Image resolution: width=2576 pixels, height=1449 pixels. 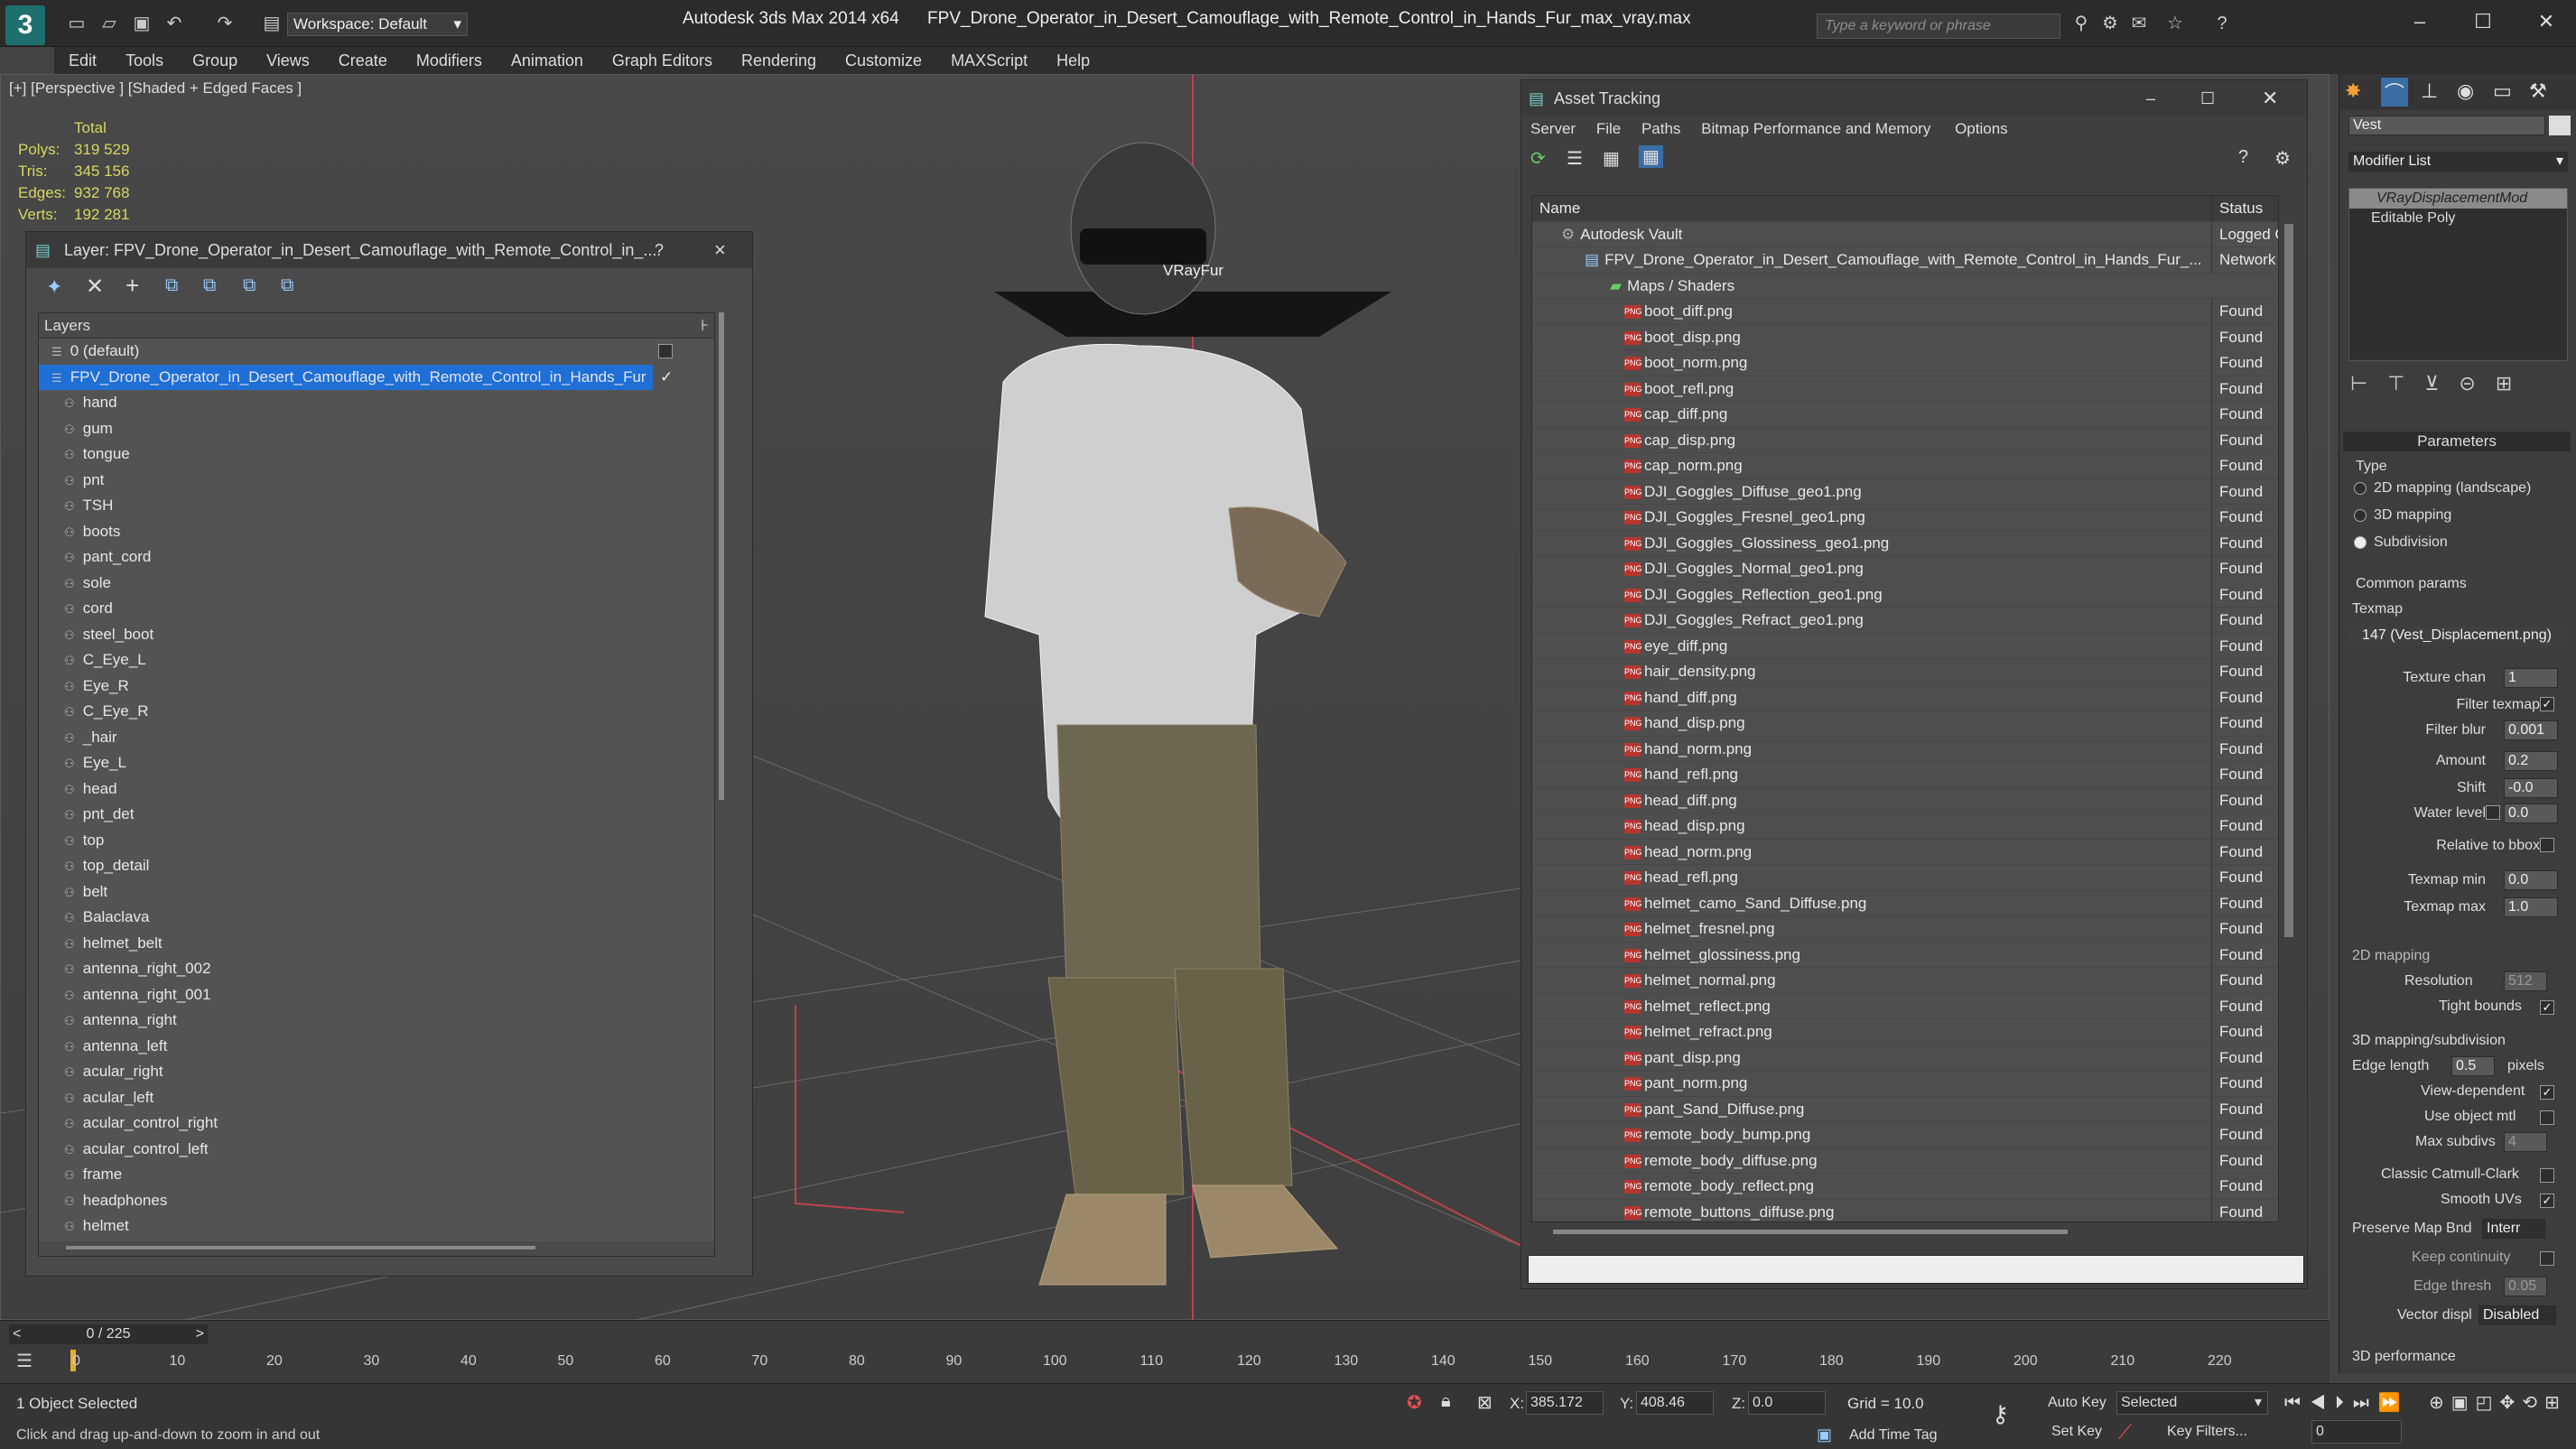 What do you see at coordinates (1905, 775) in the screenshot?
I see `asset-file-row: PNG hand_refl.png Found` at bounding box center [1905, 775].